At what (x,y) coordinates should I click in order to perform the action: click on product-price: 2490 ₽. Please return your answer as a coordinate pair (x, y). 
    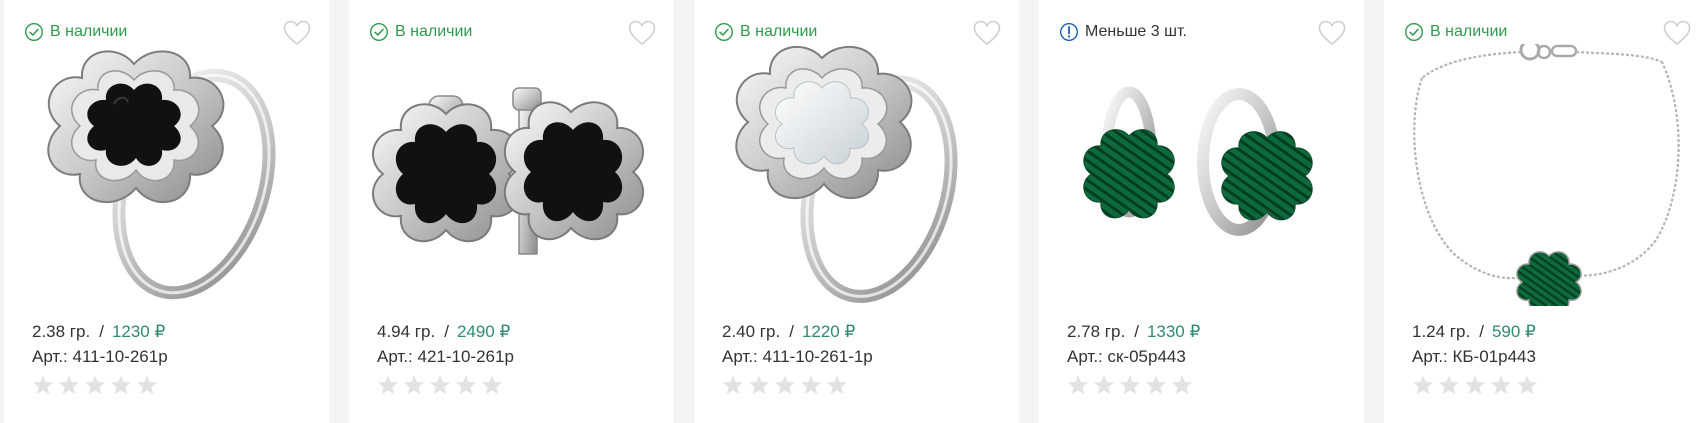
    Looking at the image, I should click on (483, 331).